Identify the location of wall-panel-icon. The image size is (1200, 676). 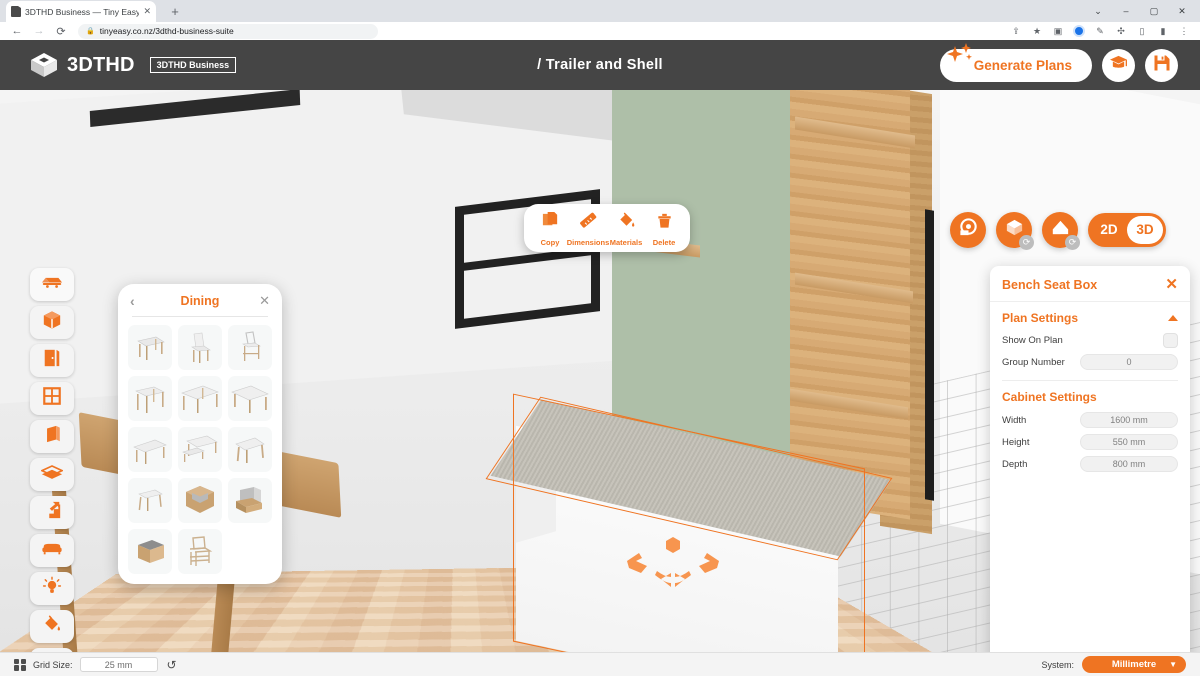
(52, 436).